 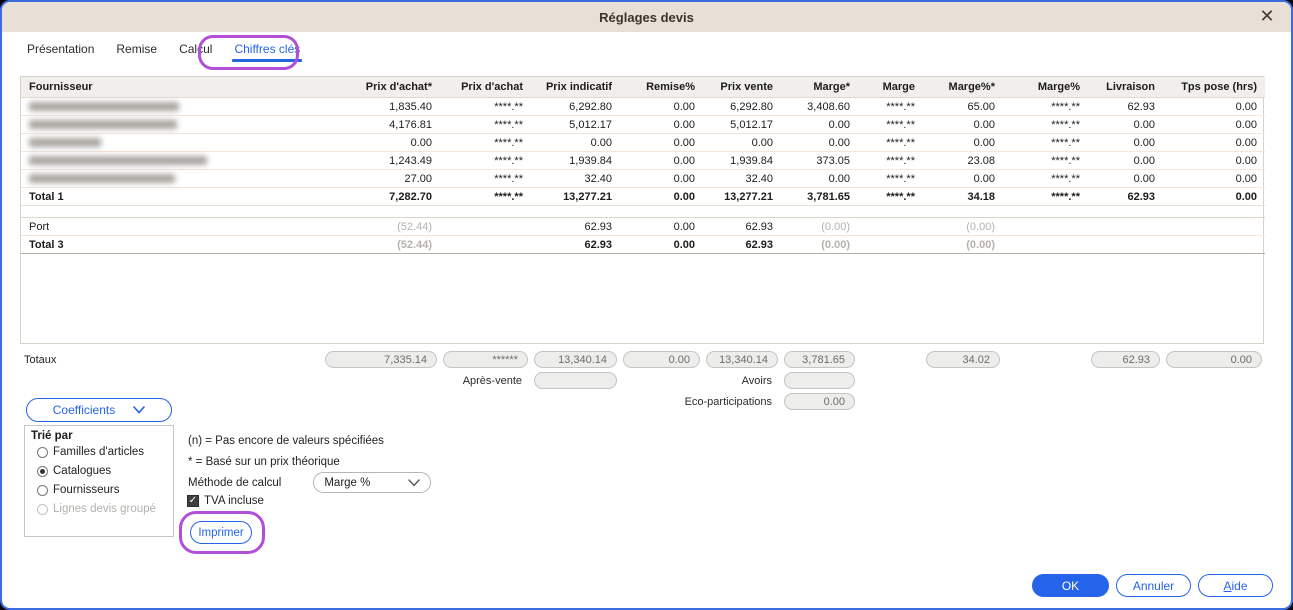 I want to click on radio-catalogues: Catalogues, so click(x=102, y=471).